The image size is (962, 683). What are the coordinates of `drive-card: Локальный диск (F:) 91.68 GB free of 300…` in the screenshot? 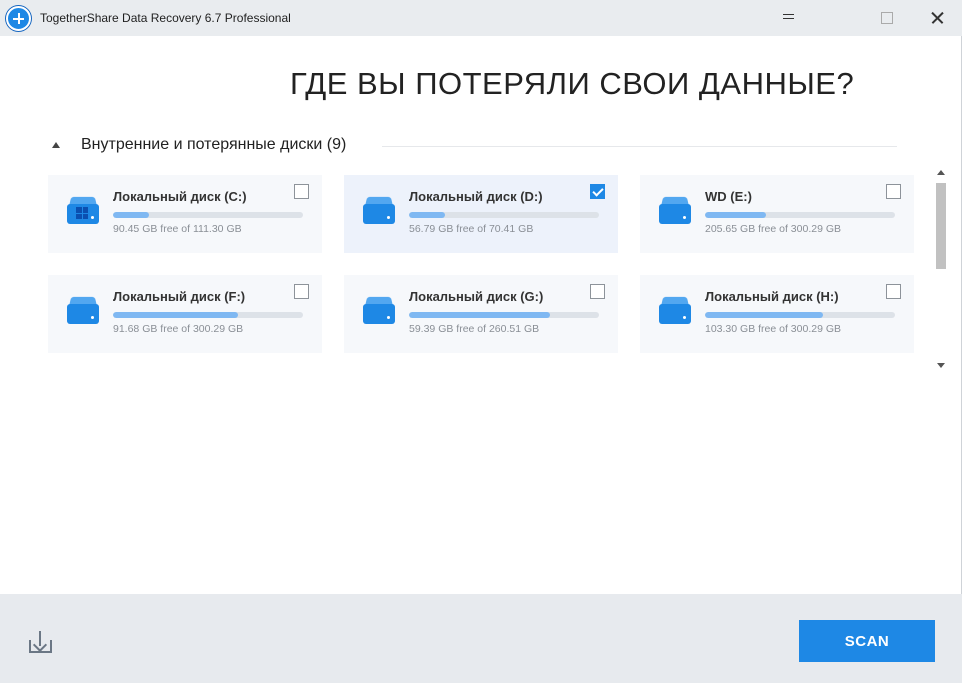 It's located at (185, 314).